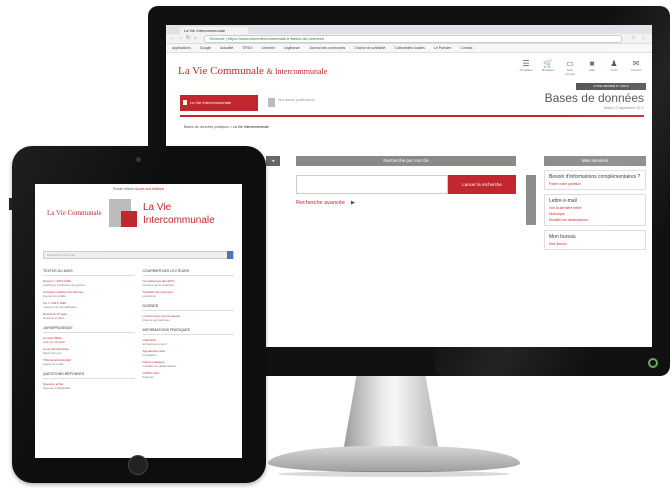 This screenshot has width=671, height=488. I want to click on tablet-topbar: Portail réflexe Accès aux éditions, so click(138, 187).